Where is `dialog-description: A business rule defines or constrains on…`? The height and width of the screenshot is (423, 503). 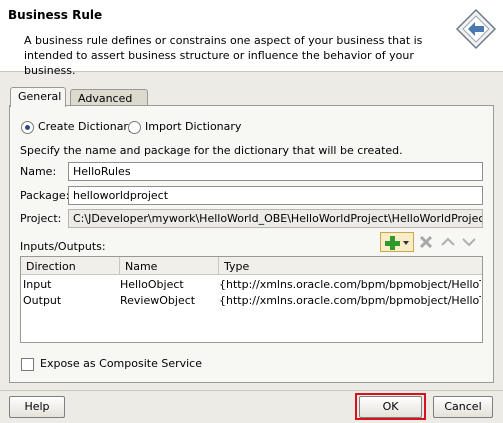 dialog-description: A business rule defines or constrains on… is located at coordinates (223, 55).